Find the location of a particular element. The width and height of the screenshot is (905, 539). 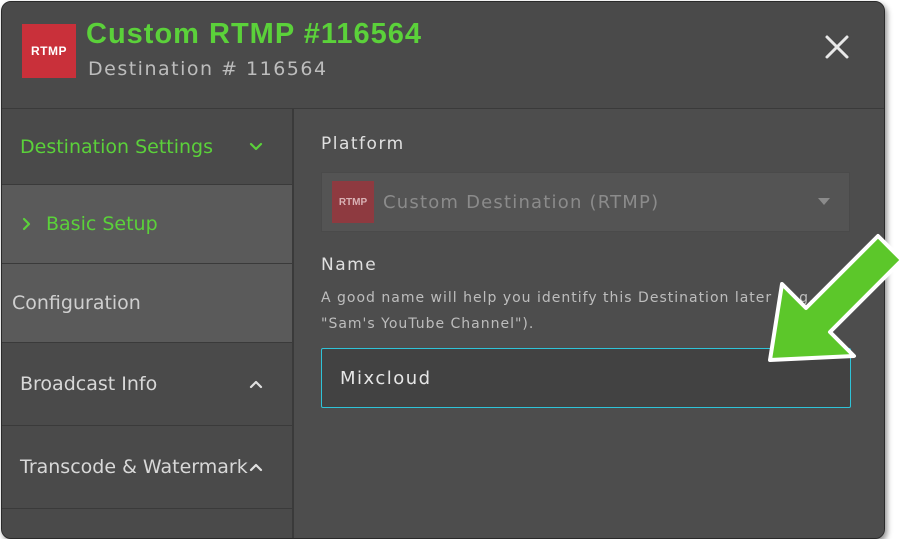

arrow-annotation-icon is located at coordinates (836, 298).